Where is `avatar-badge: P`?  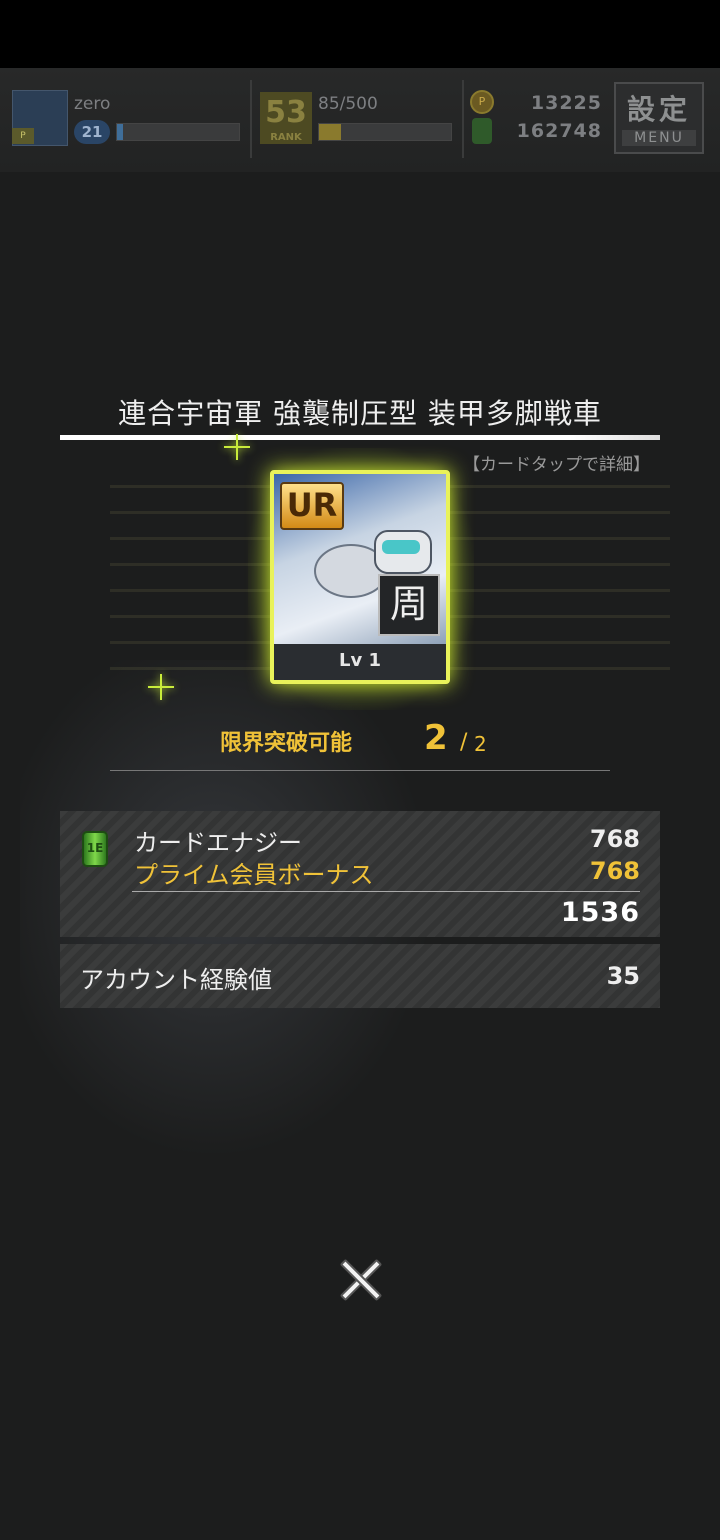 avatar-badge: P is located at coordinates (23, 136).